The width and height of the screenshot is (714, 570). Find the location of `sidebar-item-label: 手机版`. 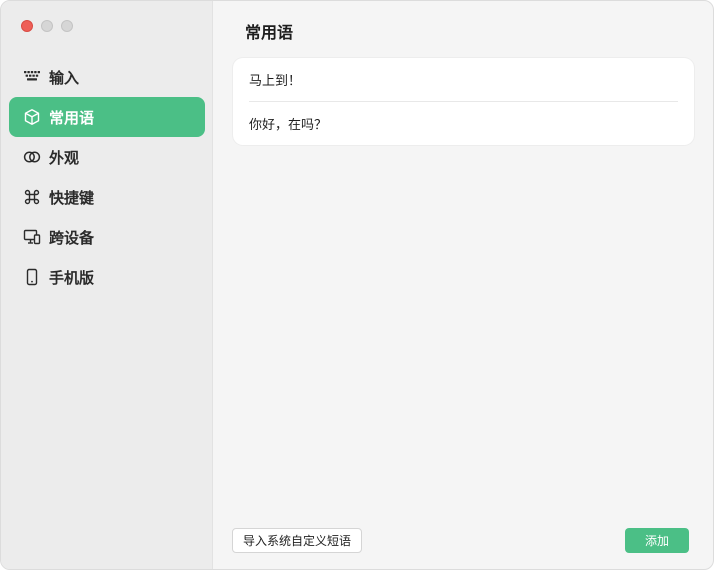

sidebar-item-label: 手机版 is located at coordinates (72, 277).